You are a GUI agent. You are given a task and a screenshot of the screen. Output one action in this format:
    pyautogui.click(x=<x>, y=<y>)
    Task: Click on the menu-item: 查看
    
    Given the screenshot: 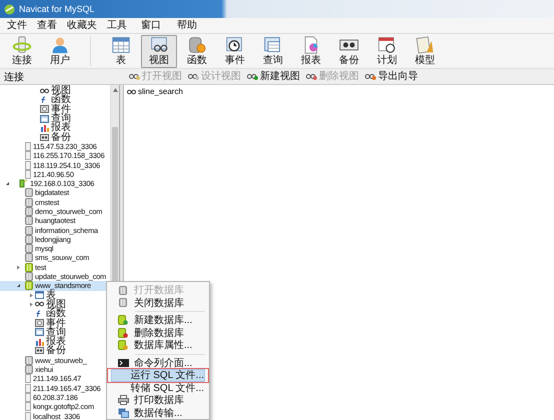 What is the action you would take?
    pyautogui.click(x=49, y=25)
    